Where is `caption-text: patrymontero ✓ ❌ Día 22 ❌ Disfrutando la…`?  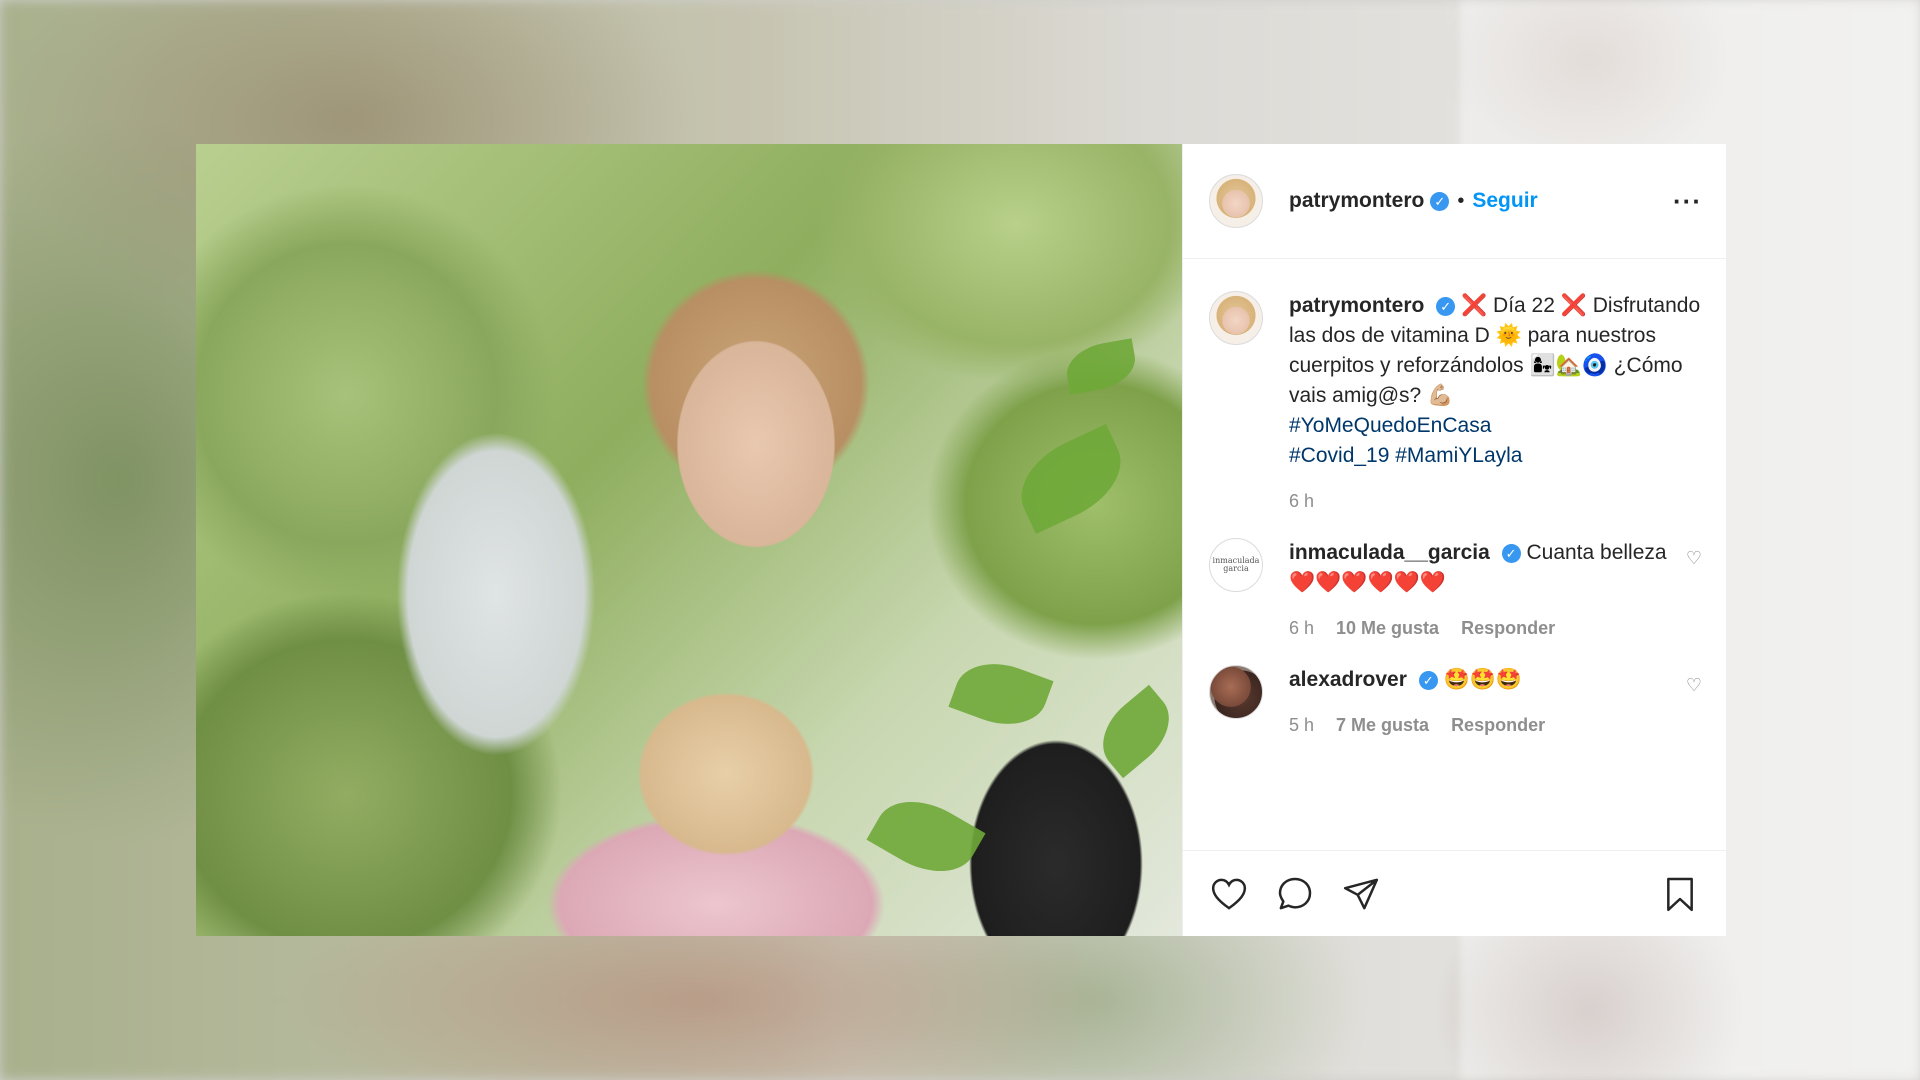 caption-text: patrymontero ✓ ❌ Día 22 ❌ Disfrutando la… is located at coordinates (1495, 381).